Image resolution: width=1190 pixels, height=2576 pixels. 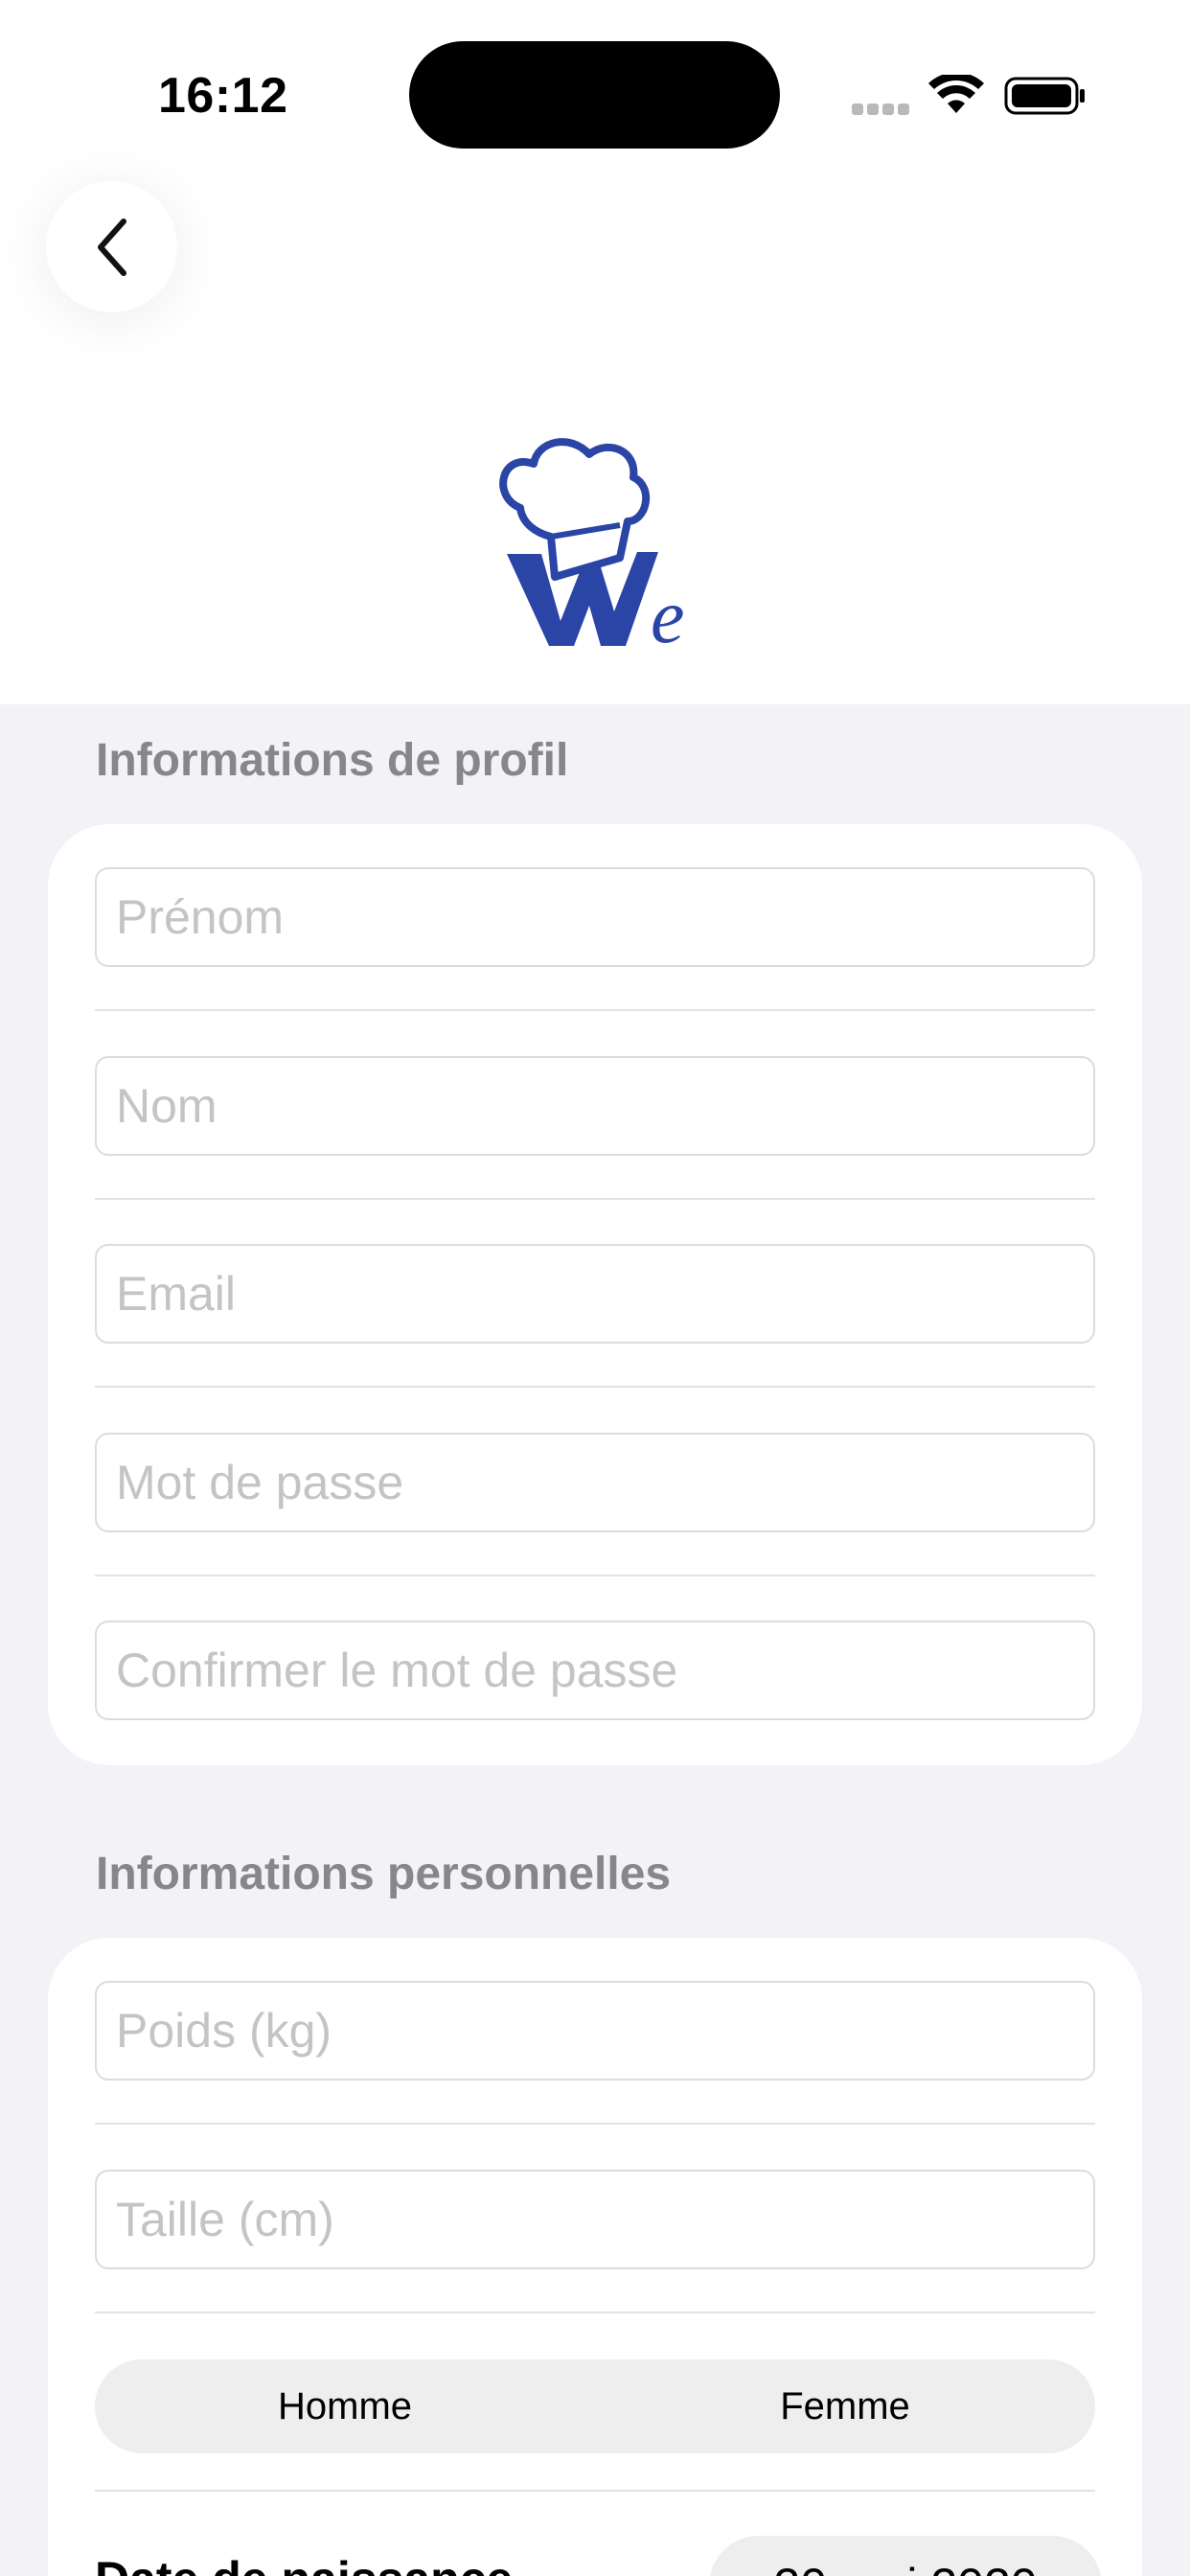 I want to click on dynamic-island, so click(x=594, y=95).